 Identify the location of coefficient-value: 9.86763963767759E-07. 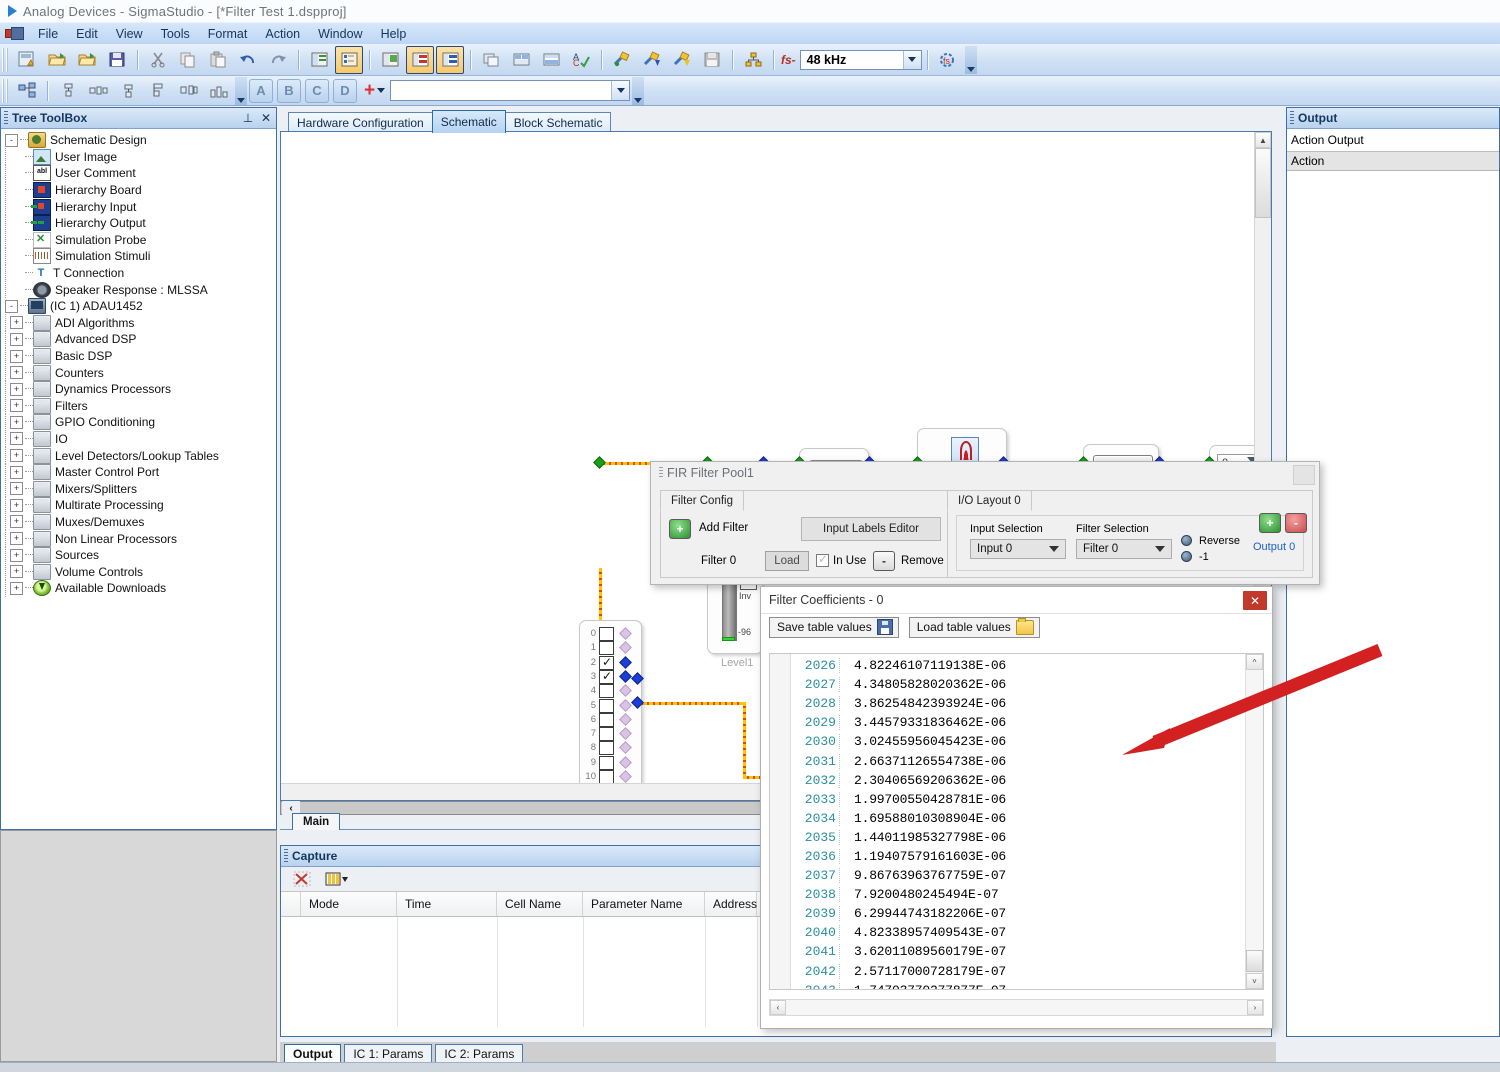
(923, 875).